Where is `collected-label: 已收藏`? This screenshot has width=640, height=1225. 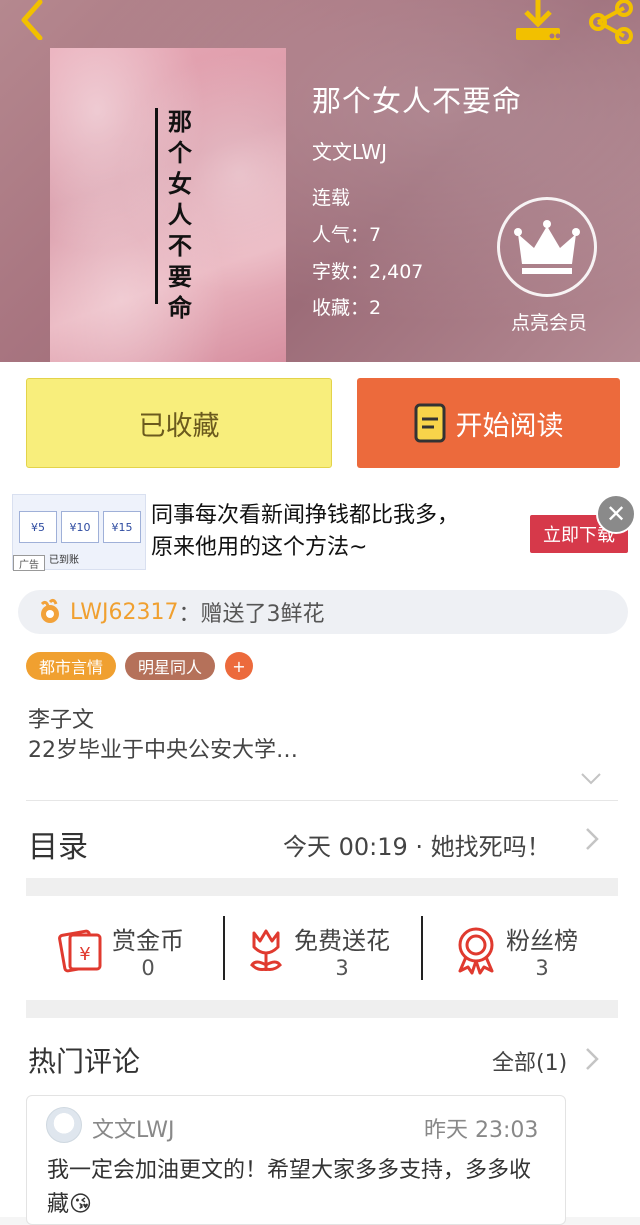
collected-label: 已收藏 is located at coordinates (179, 426).